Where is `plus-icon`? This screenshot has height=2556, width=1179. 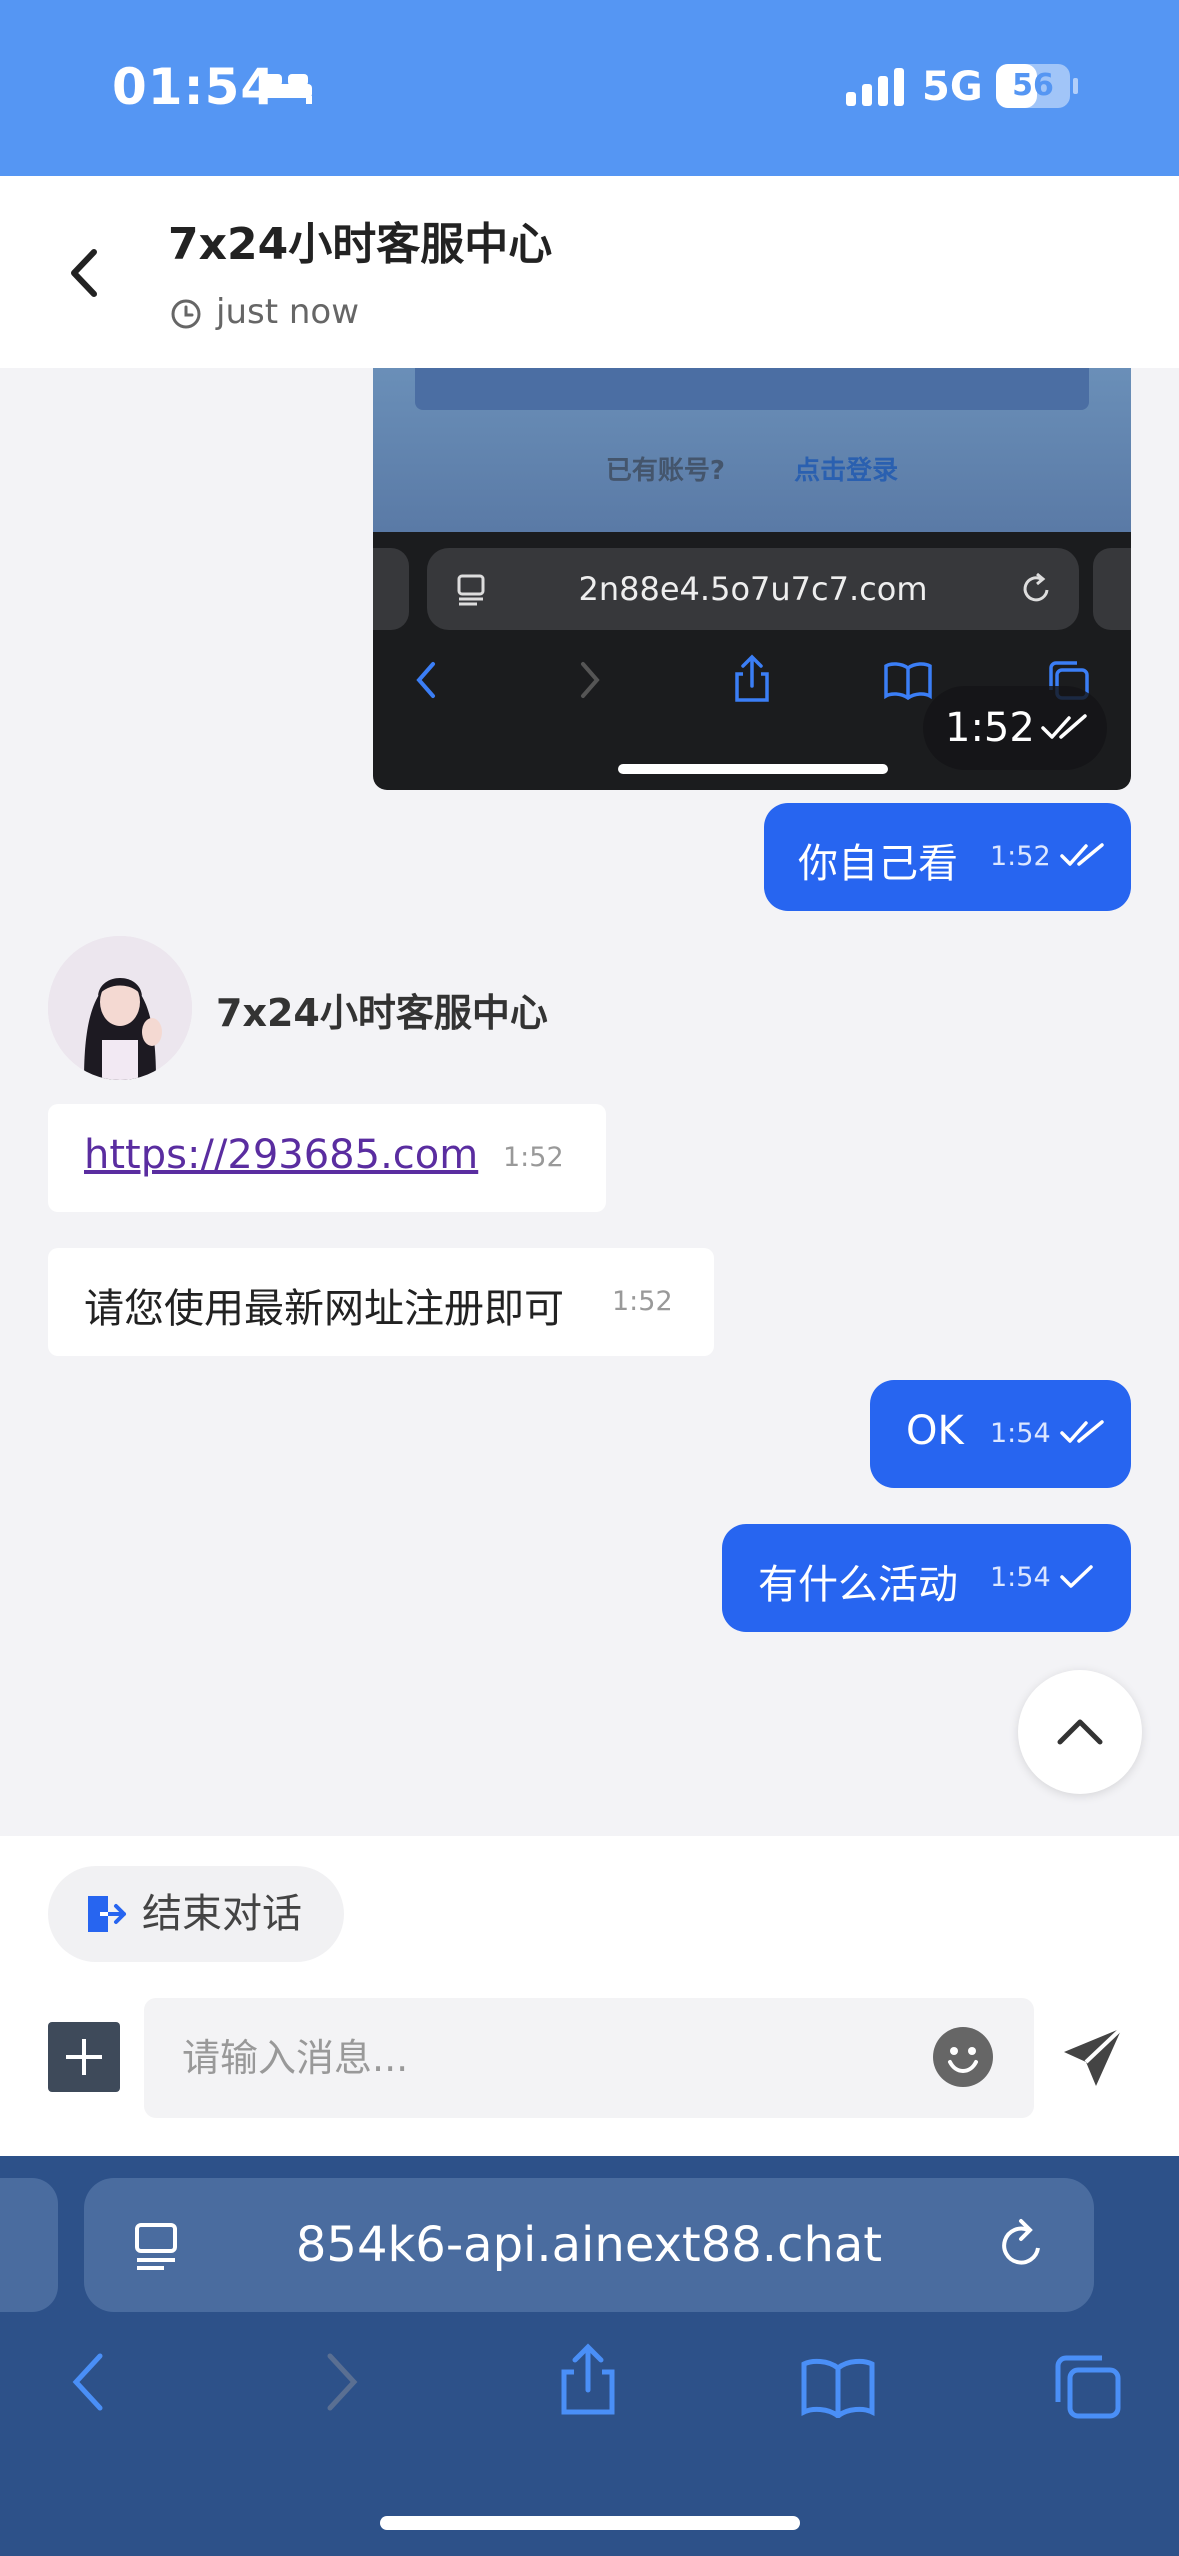 plus-icon is located at coordinates (84, 2057).